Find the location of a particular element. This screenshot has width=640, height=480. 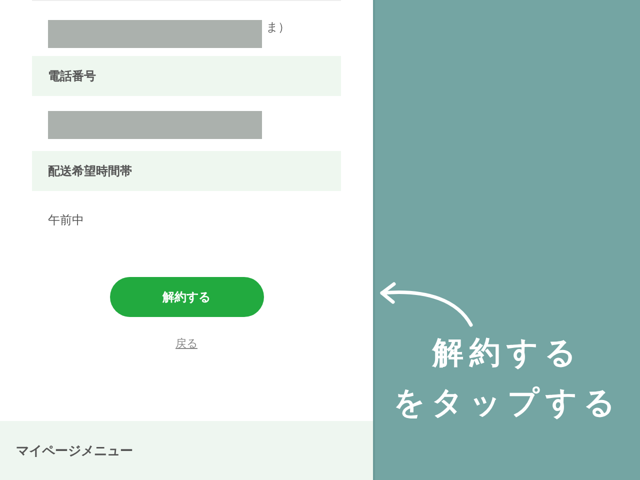

footer-menu-title: マイページメニュー is located at coordinates (186, 450).